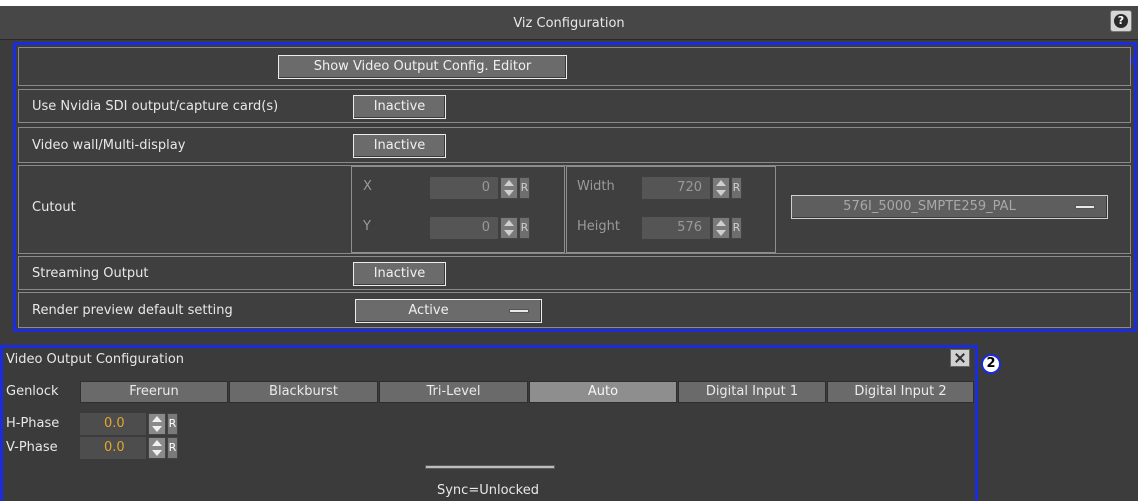  What do you see at coordinates (367, 226) in the screenshot?
I see `y-label: Y` at bounding box center [367, 226].